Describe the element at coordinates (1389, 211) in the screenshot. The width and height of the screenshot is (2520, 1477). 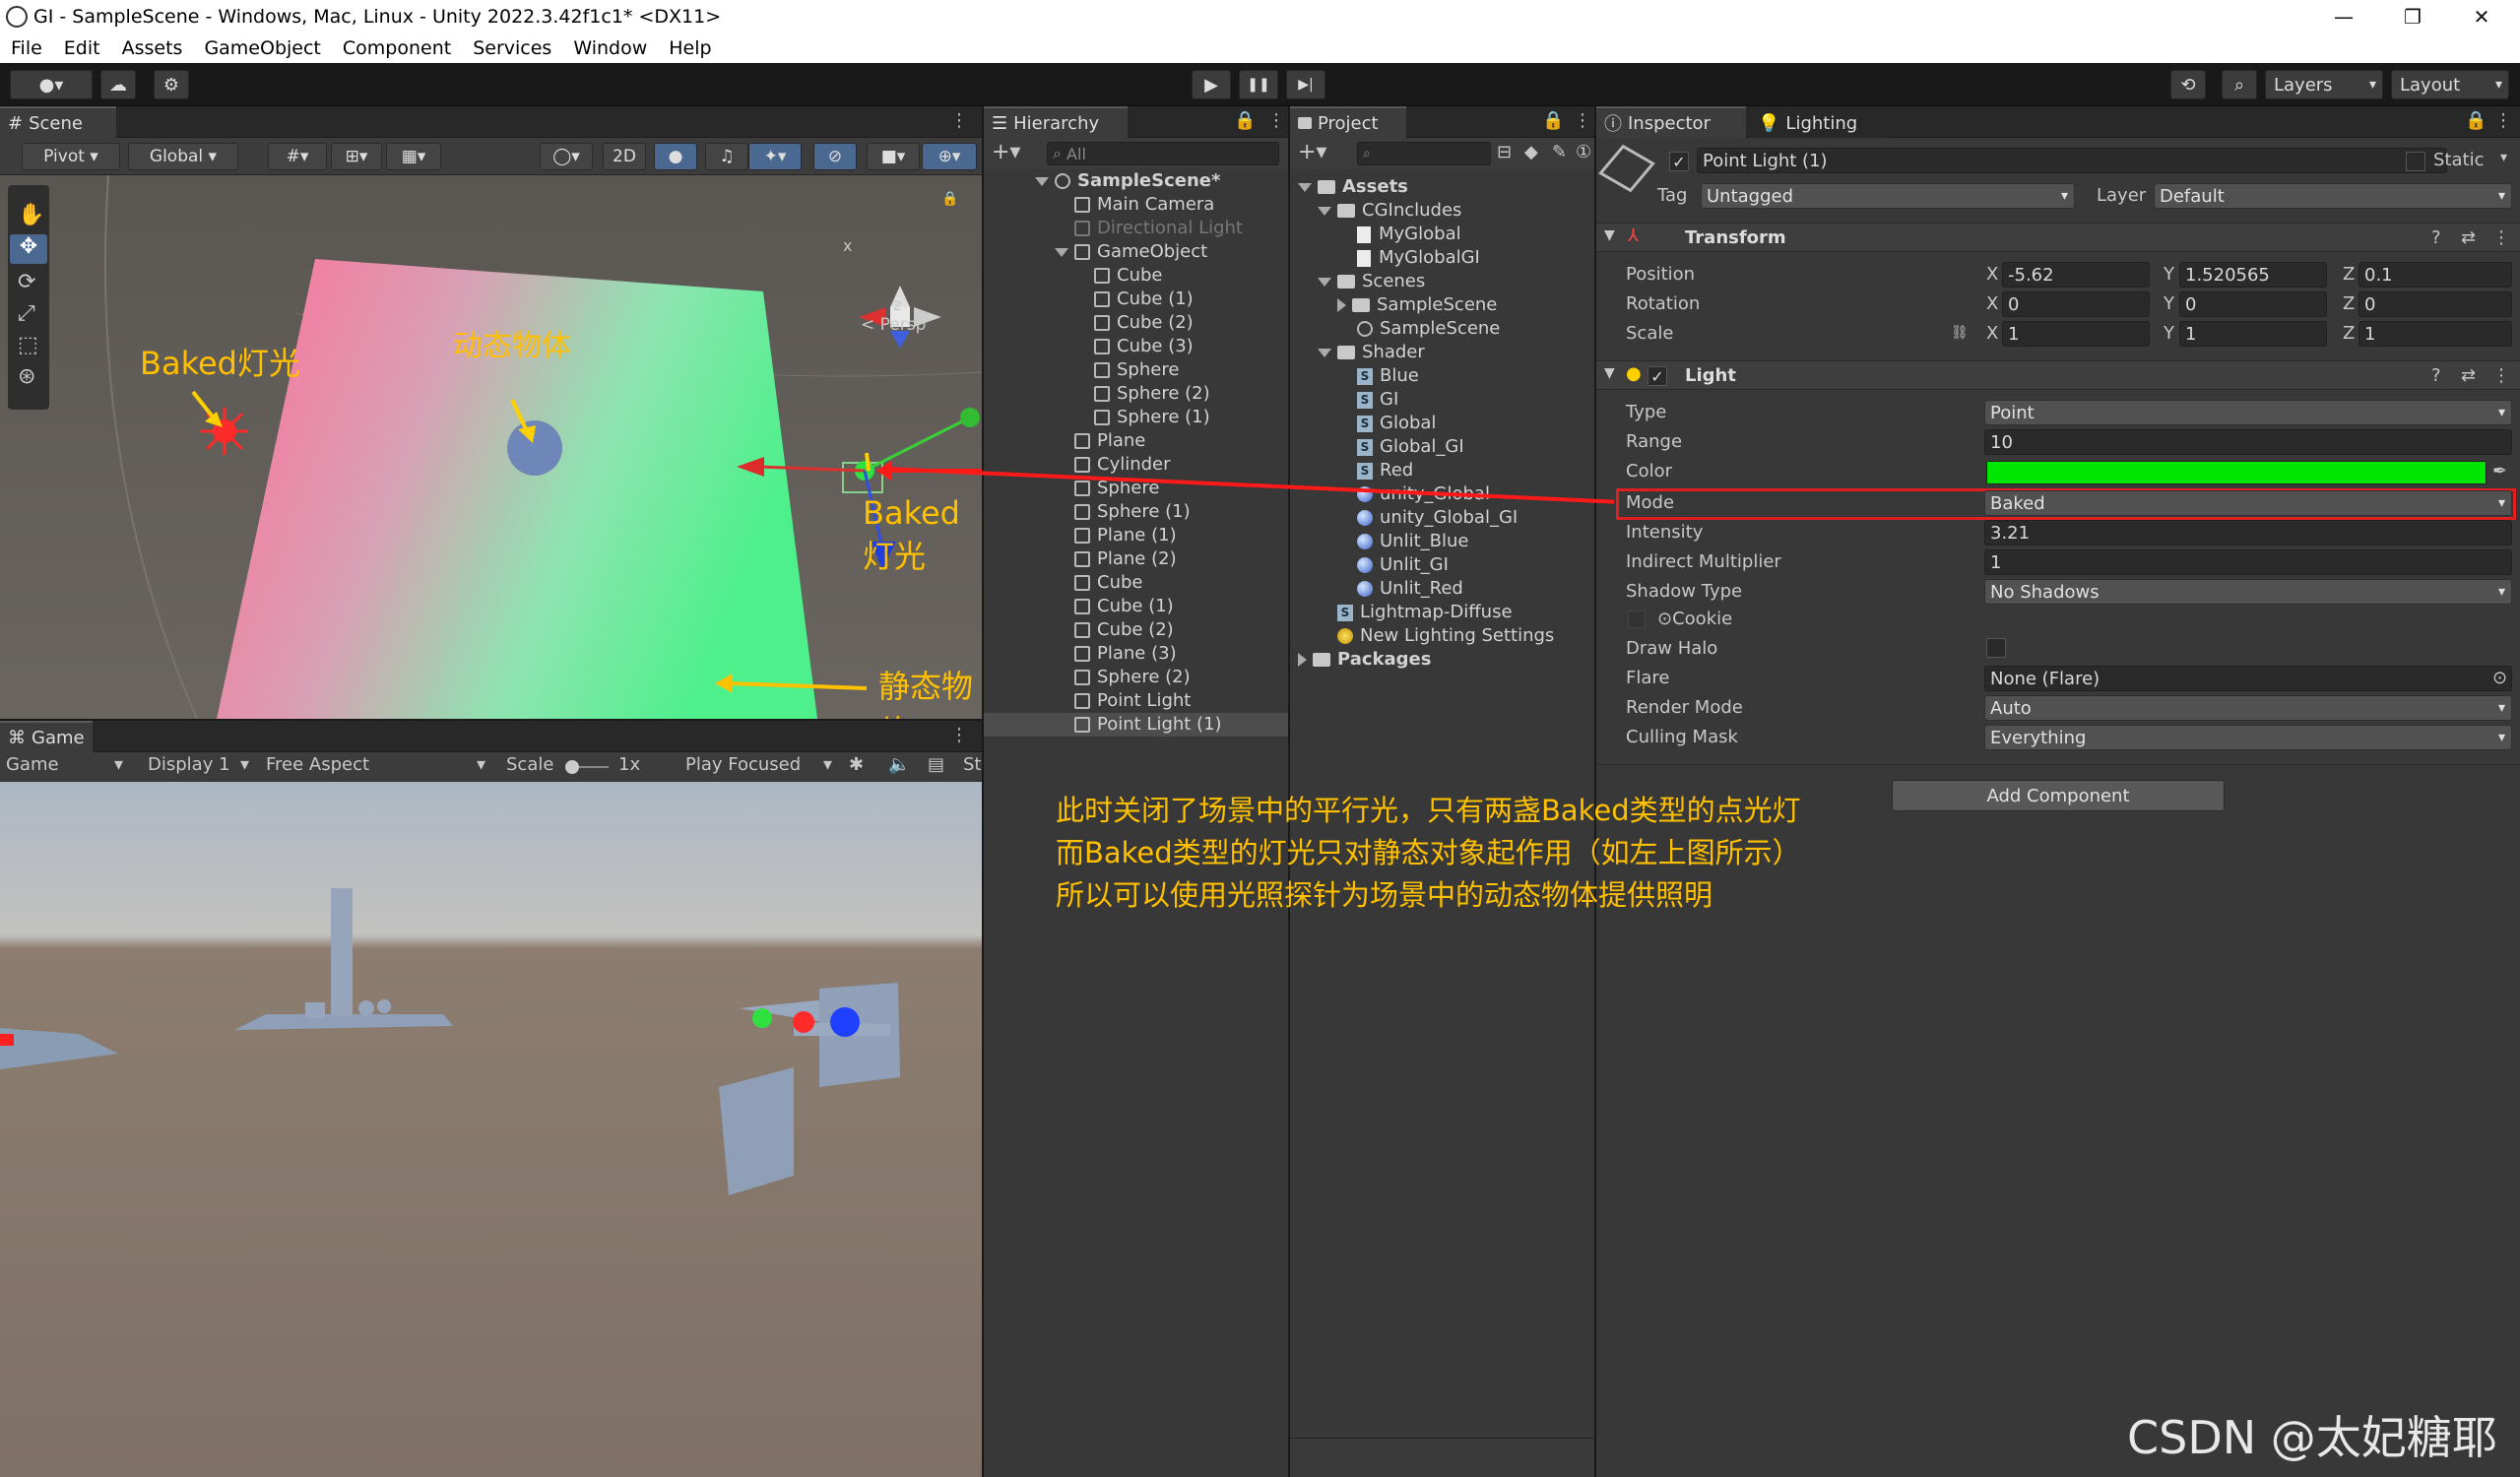
I see `list-item: CGIncludes` at that location.